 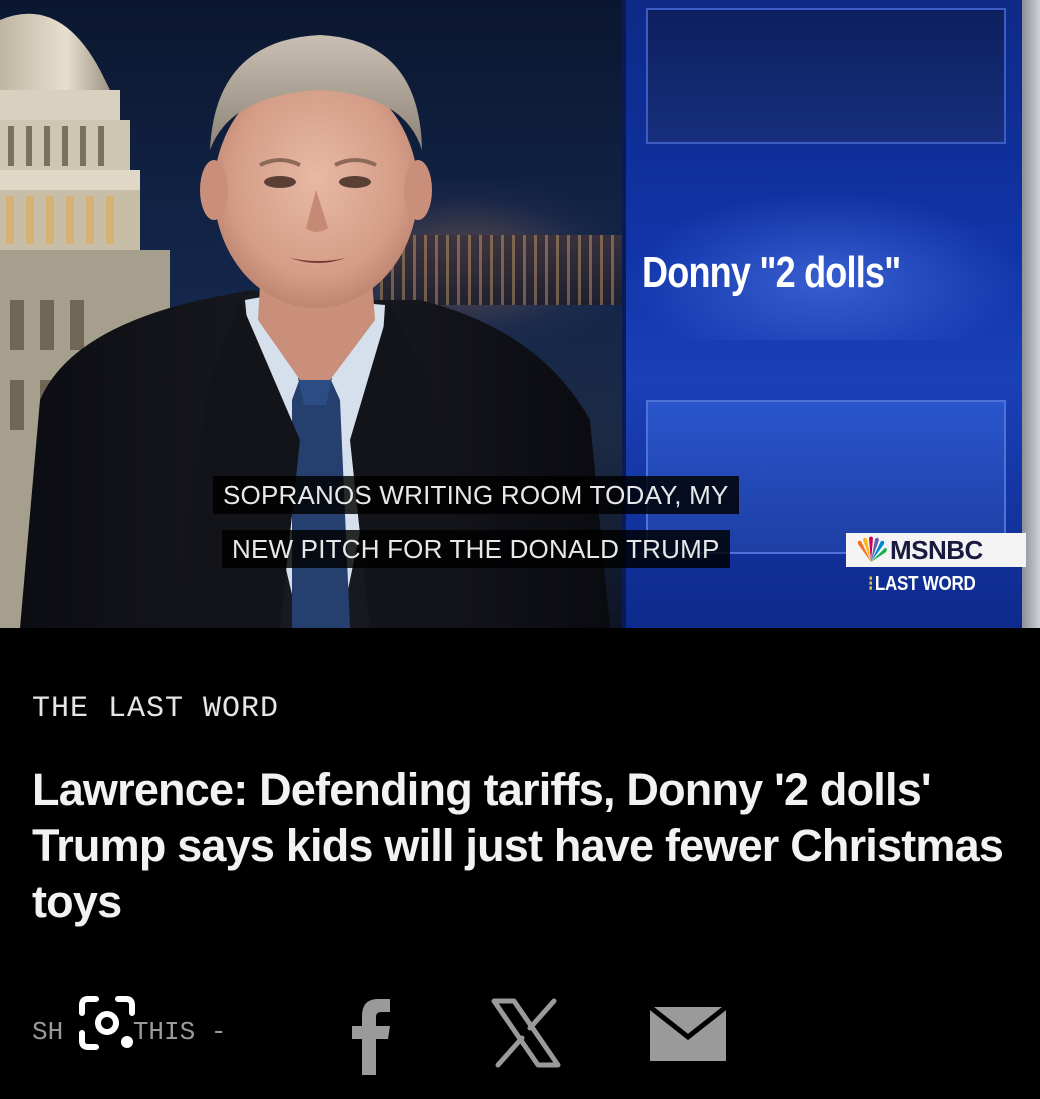 What do you see at coordinates (925, 584) in the screenshot?
I see `show-bug-label: LAST WORD` at bounding box center [925, 584].